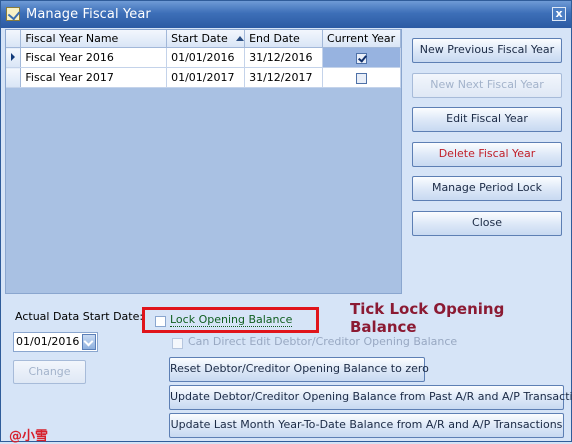 The image size is (572, 444). Describe the element at coordinates (361, 39) in the screenshot. I see `column-header-current-year: Current Year` at that location.